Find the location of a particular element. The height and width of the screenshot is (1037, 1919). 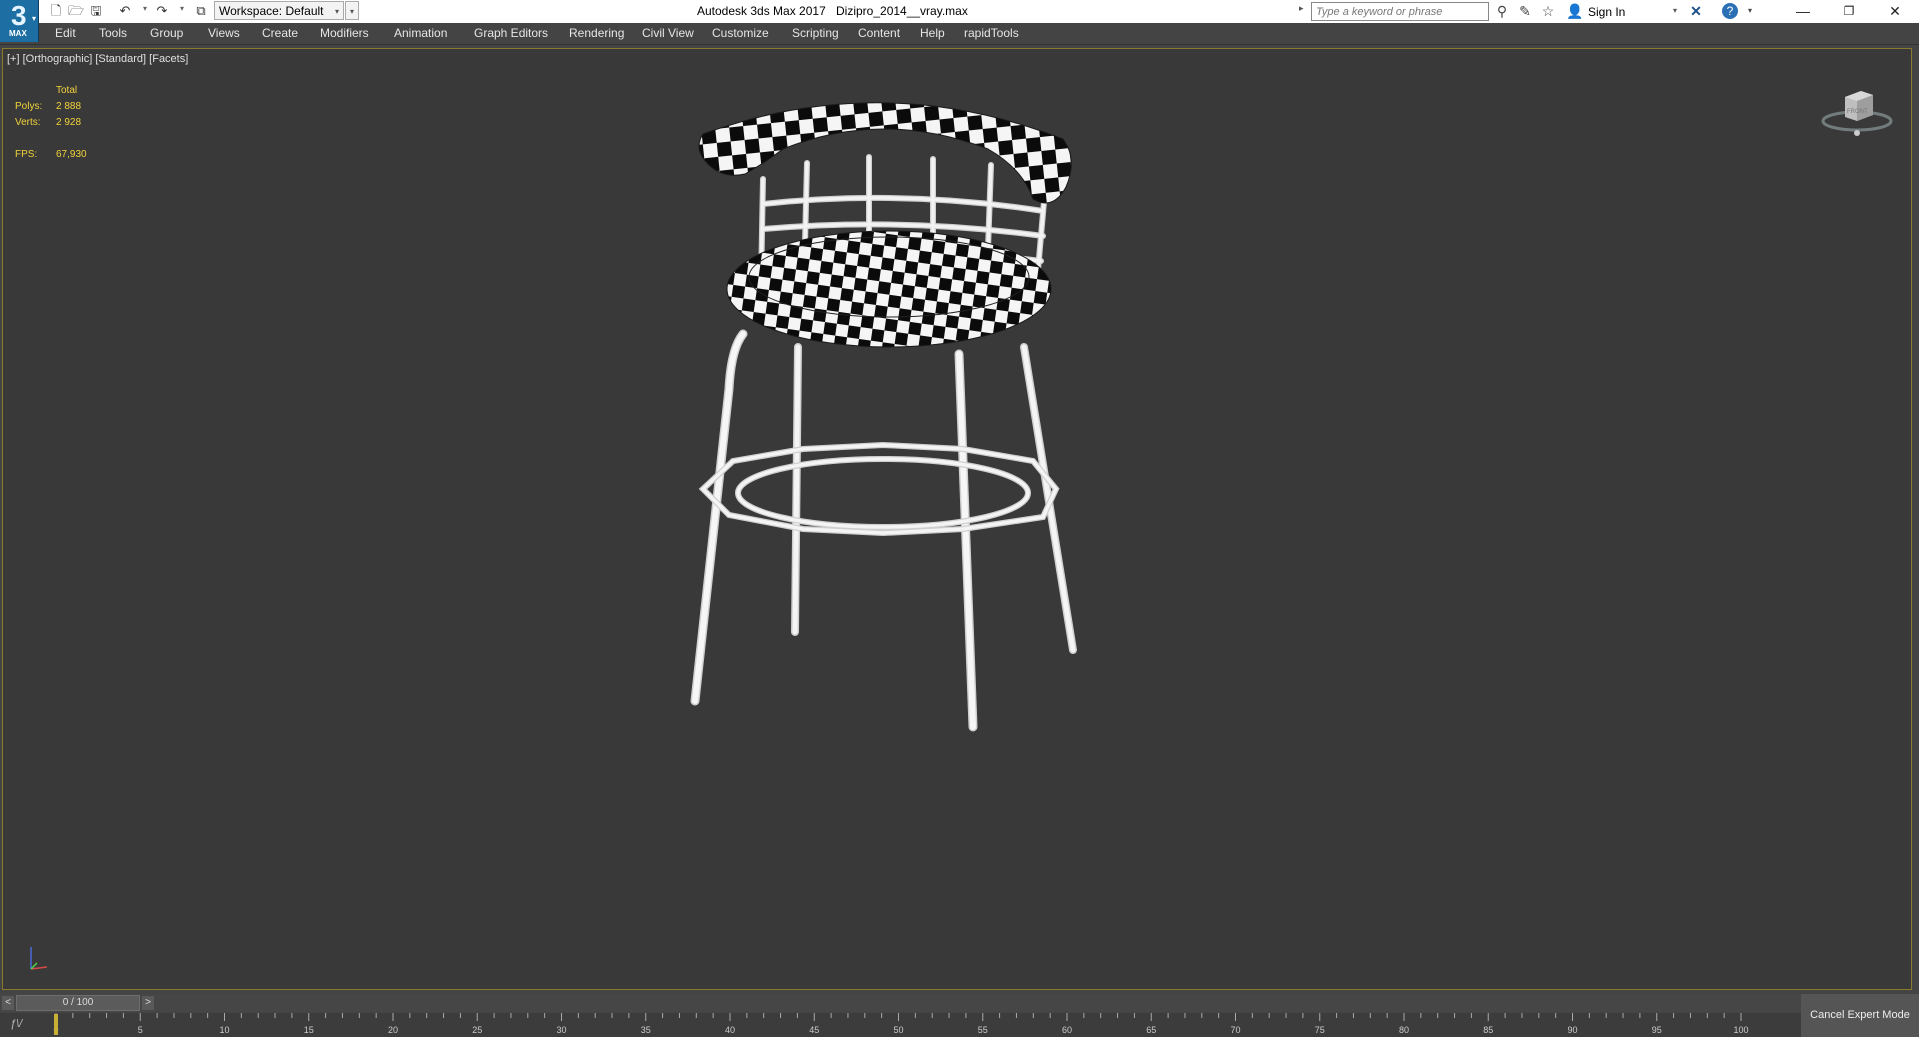

user-icon: 👤 is located at coordinates (1575, 11).